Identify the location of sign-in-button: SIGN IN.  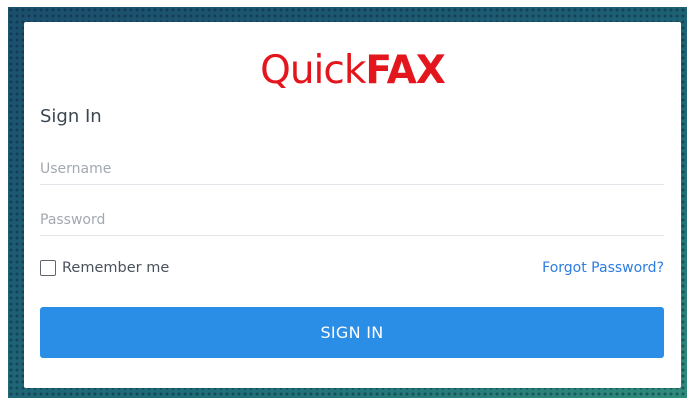
(352, 332).